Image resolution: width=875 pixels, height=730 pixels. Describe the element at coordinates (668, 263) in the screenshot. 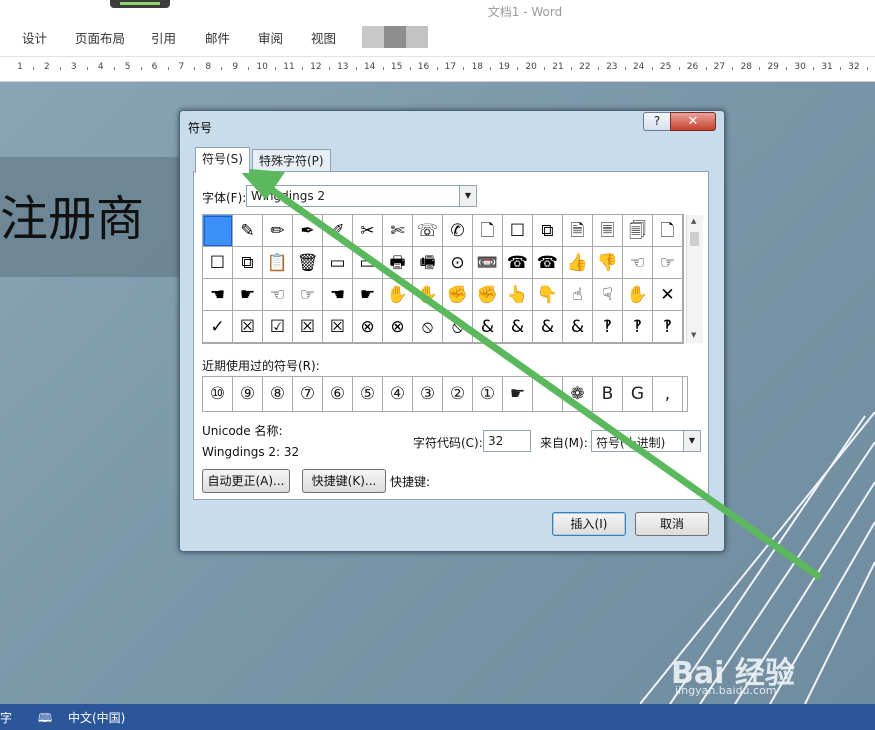

I see `symbol-cell: ☞` at that location.